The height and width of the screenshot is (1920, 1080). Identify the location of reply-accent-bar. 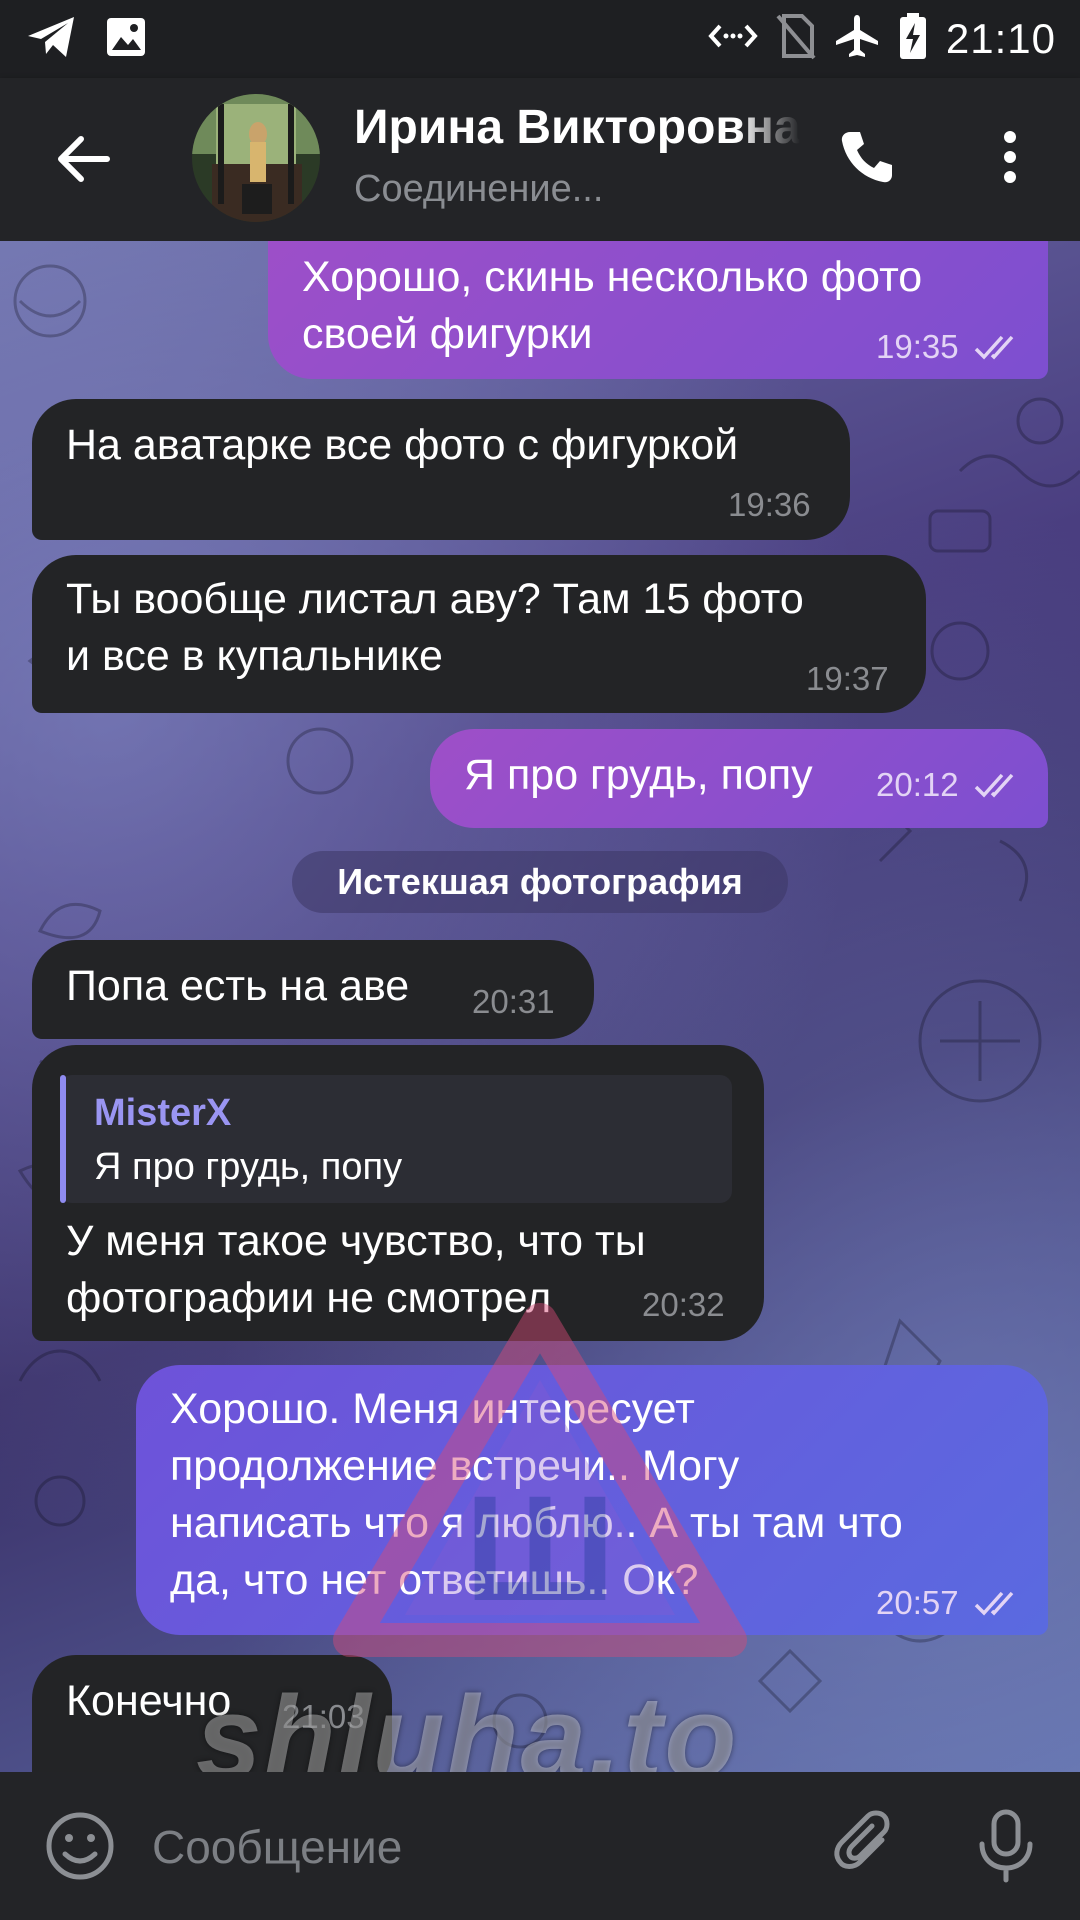
(63, 1139).